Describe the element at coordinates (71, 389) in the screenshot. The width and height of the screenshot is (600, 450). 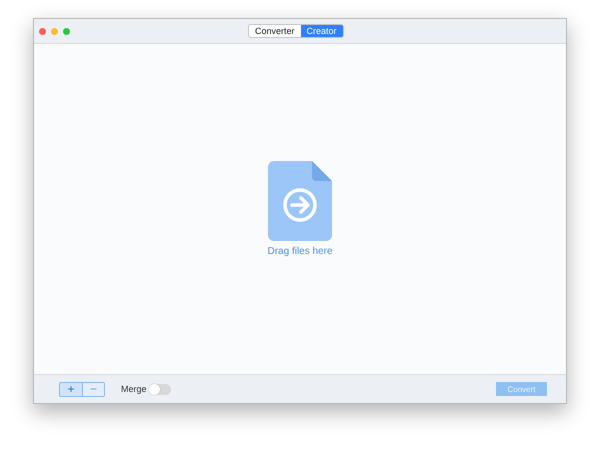
I see `add-button: +` at that location.